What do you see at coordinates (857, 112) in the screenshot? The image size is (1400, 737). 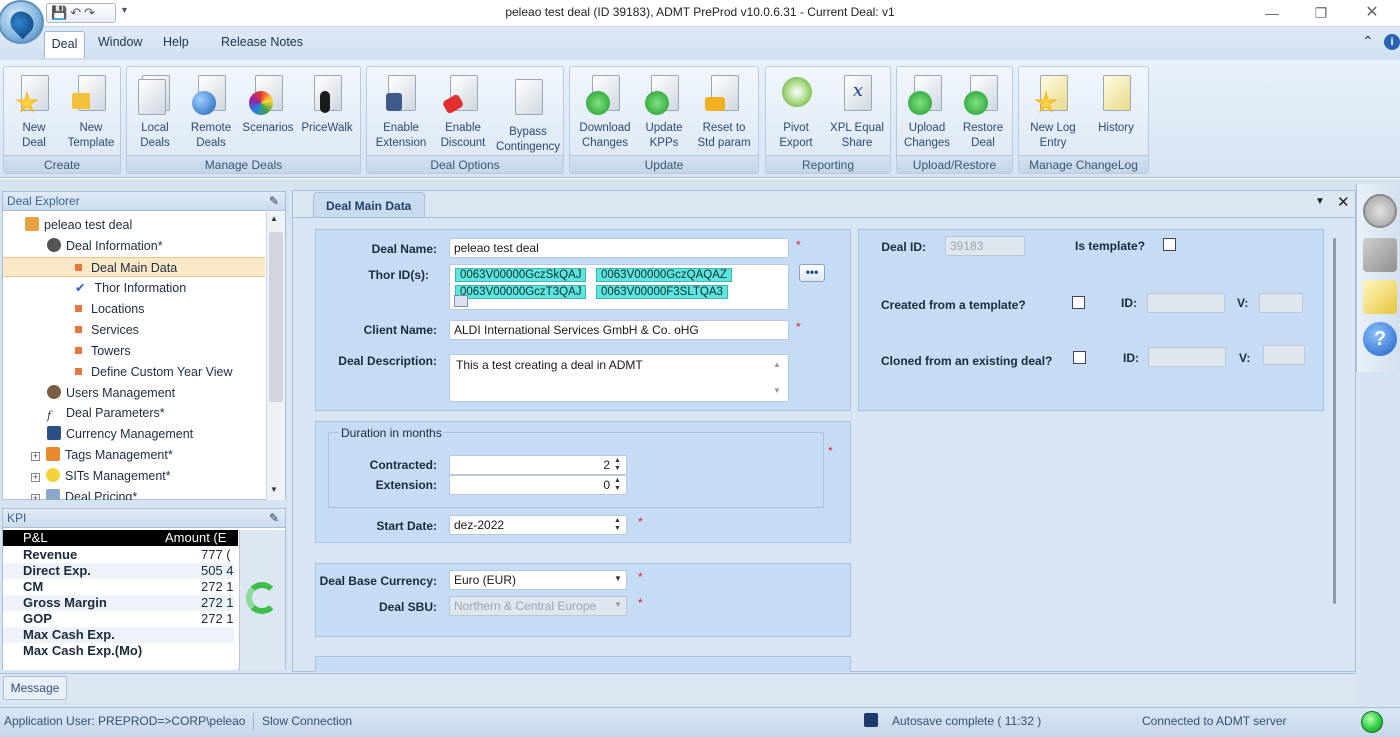 I see `xpl-equal-share-button: x XPL Equal Share` at bounding box center [857, 112].